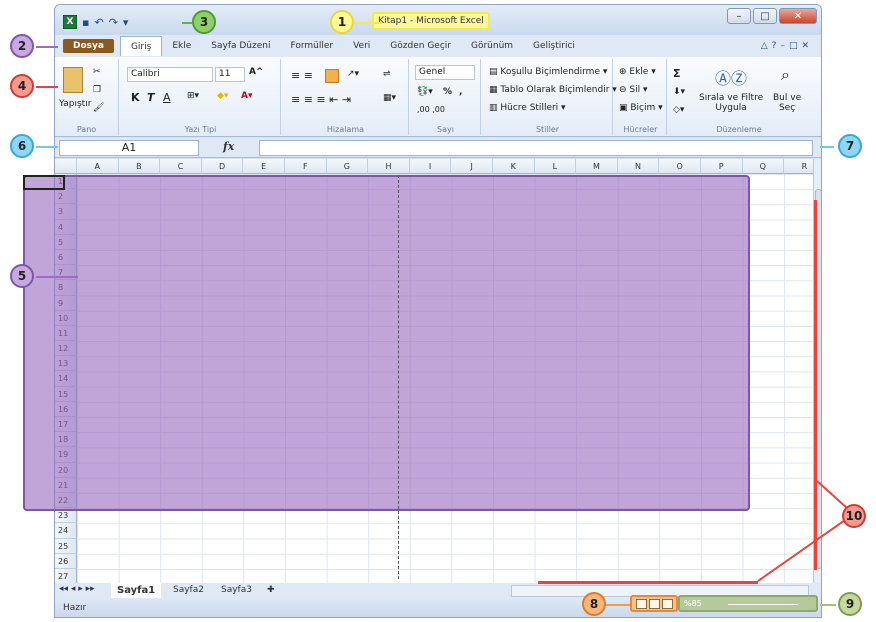 This screenshot has height=622, width=876. I want to click on tab-data: Veri, so click(361, 46).